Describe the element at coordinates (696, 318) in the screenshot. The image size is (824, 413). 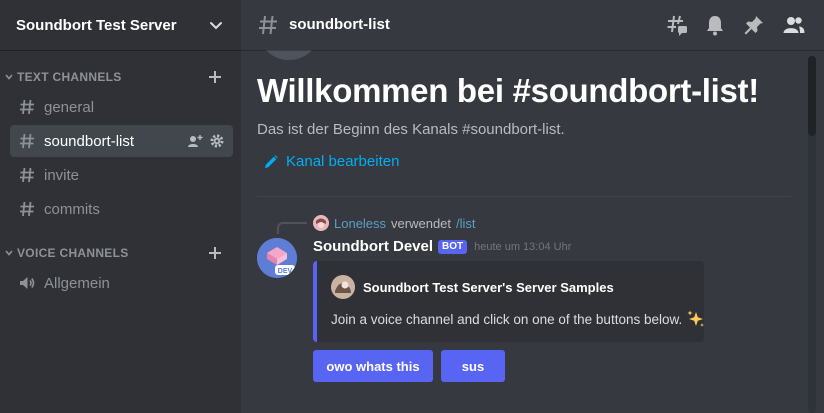
I see `sparkles-icon` at that location.